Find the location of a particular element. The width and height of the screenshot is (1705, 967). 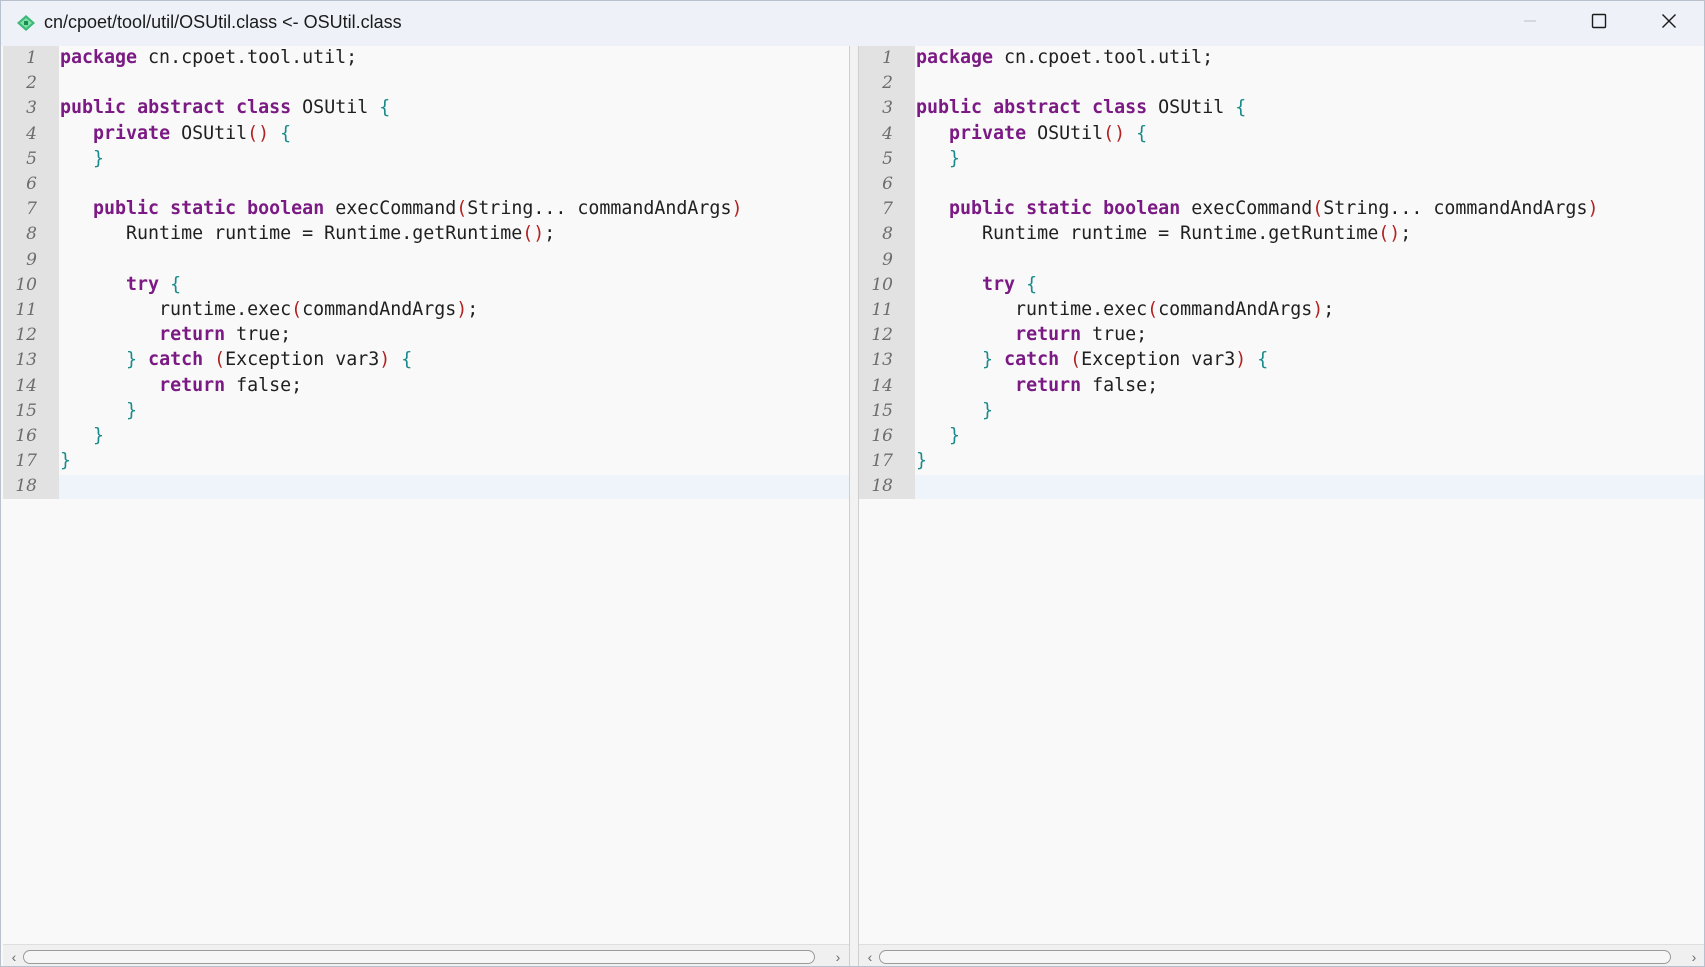

left-horizontal-scrollbar: ‹ › is located at coordinates (426, 955).